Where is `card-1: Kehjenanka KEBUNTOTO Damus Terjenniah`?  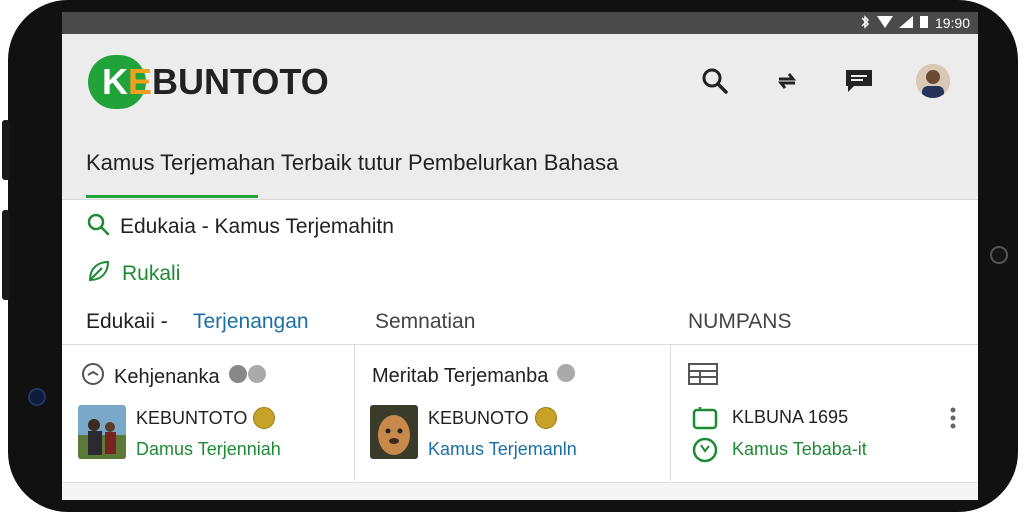 card-1: Kehjenanka KEBUNTOTO Damus Terjenniah is located at coordinates (208, 413).